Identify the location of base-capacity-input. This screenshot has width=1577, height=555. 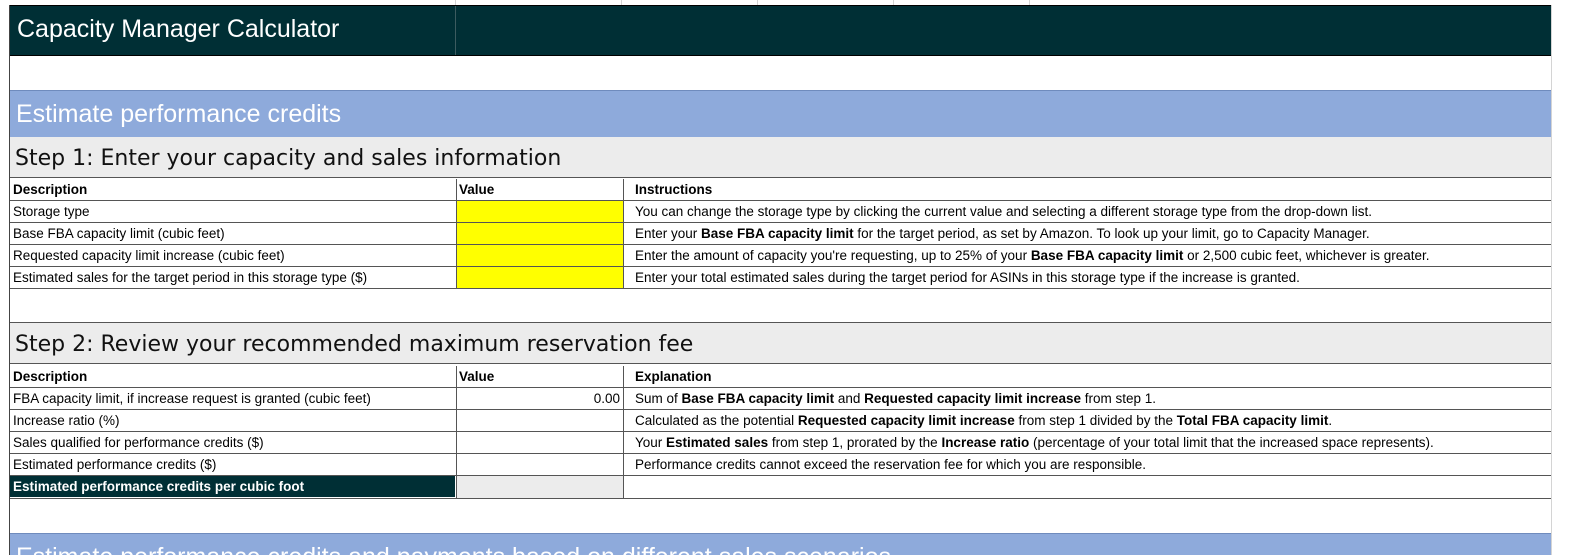
(540, 233).